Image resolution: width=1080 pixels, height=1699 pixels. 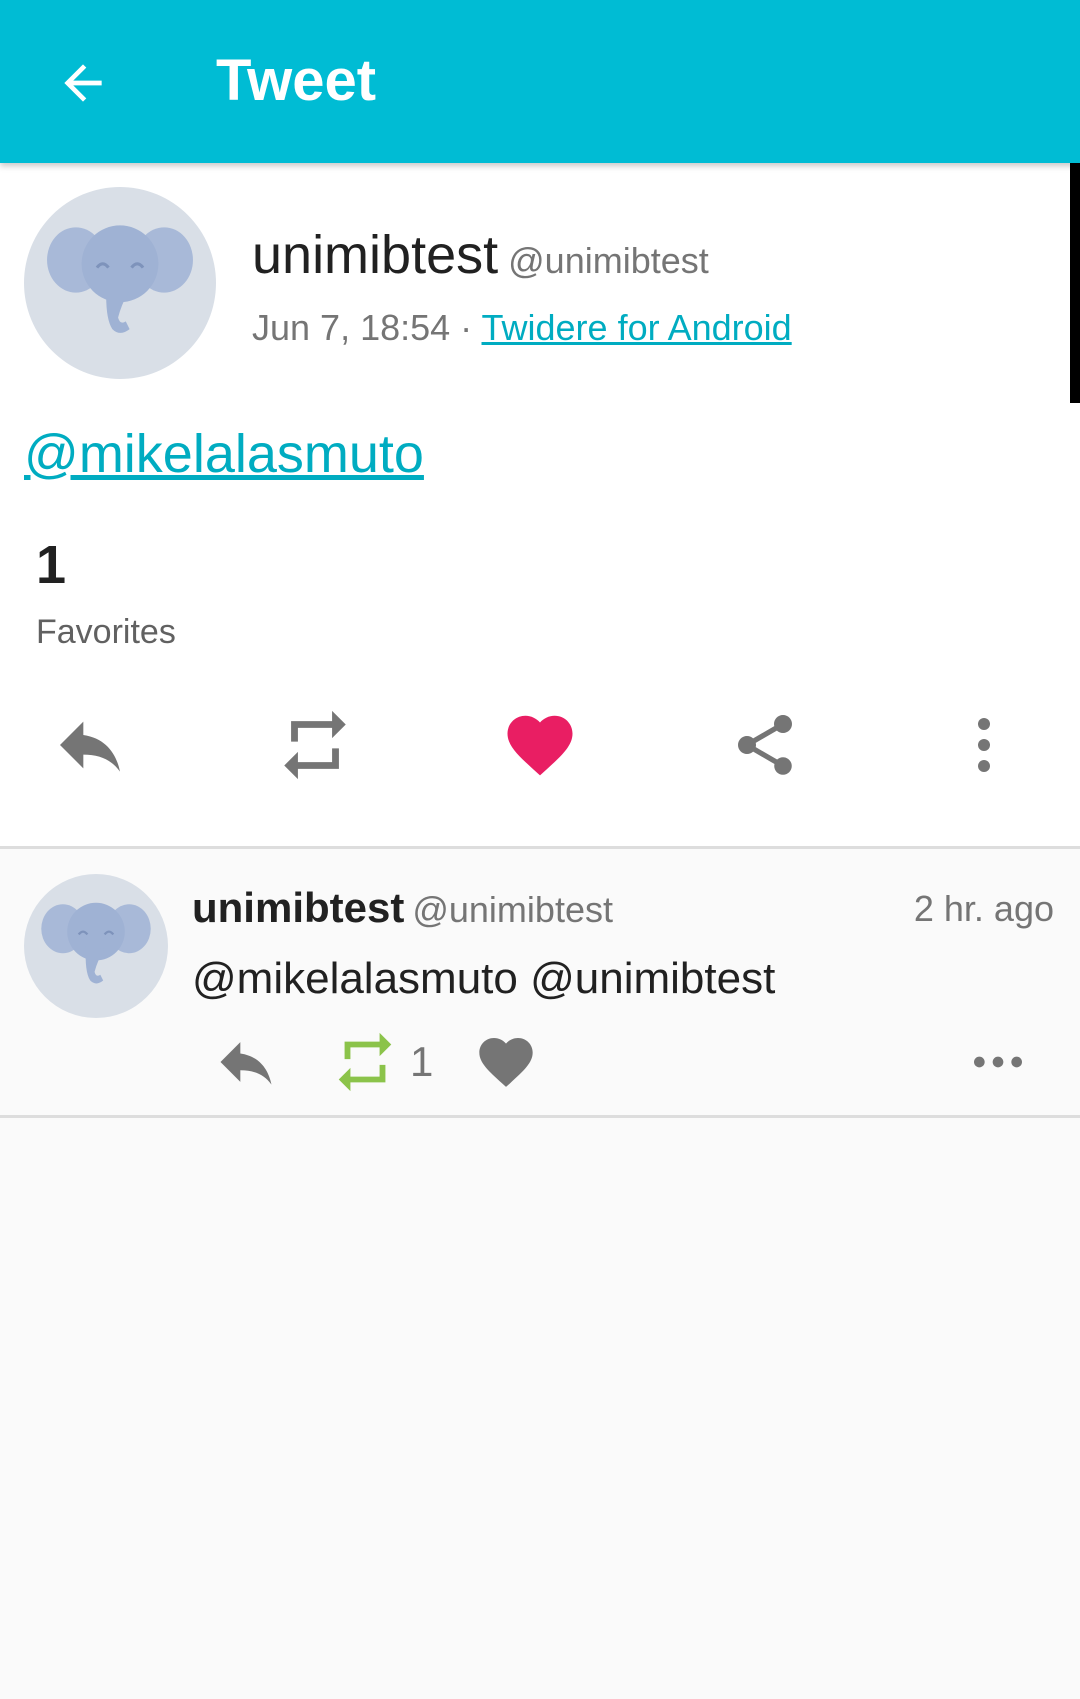 I want to click on reply-button, so click(x=90, y=745).